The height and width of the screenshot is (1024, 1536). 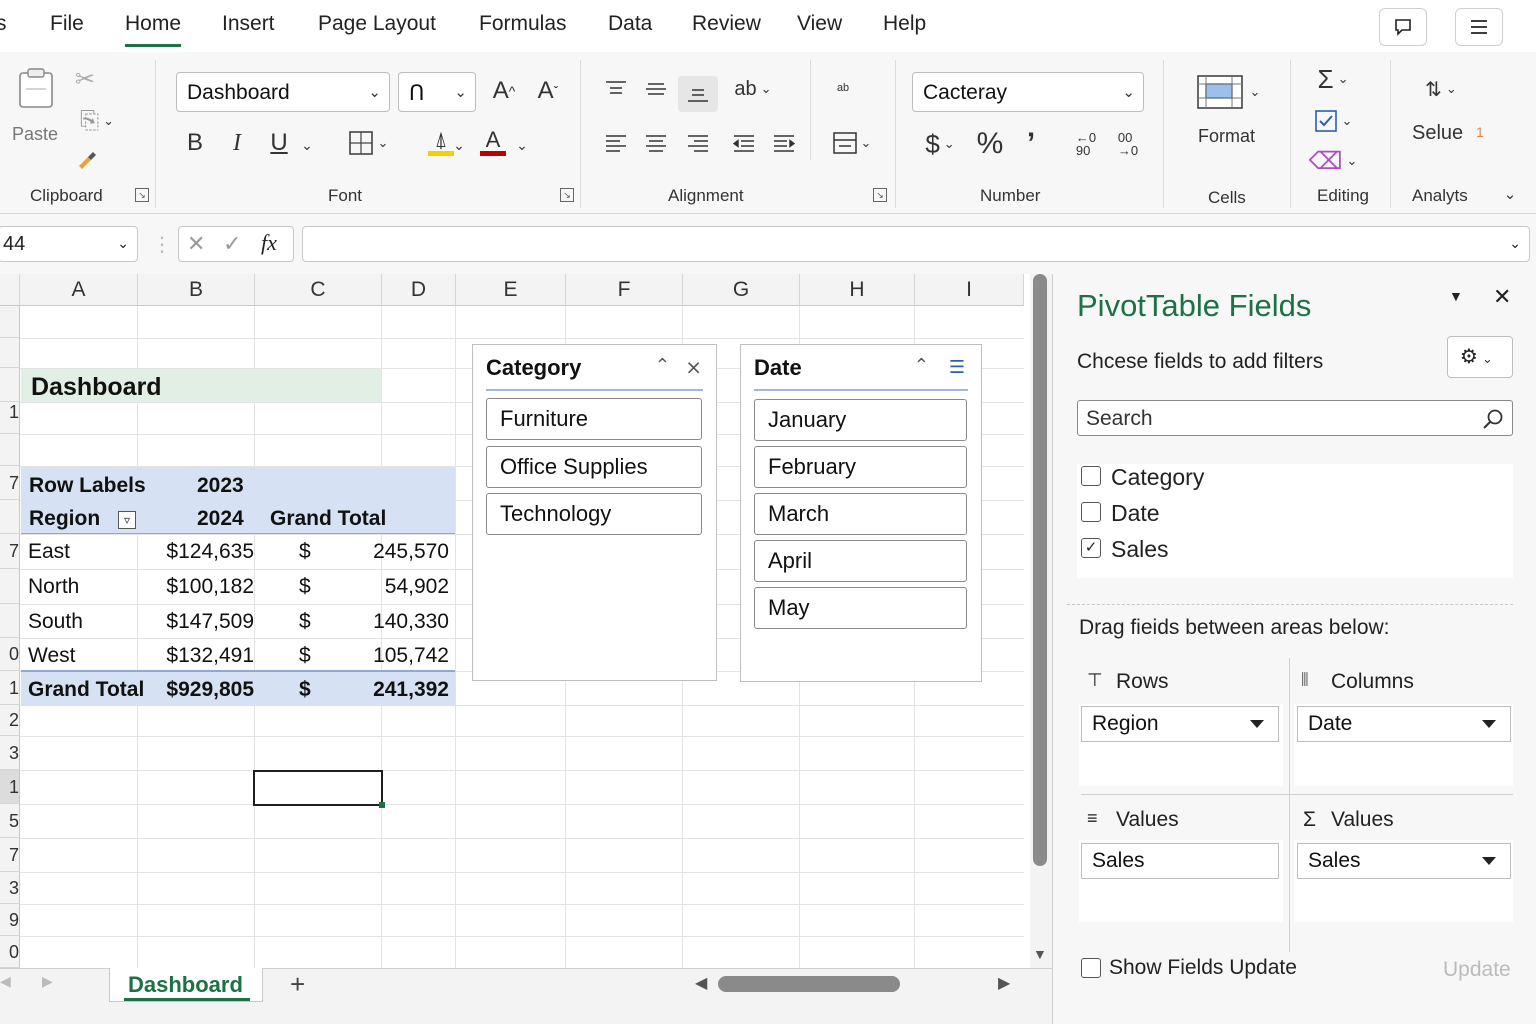 What do you see at coordinates (548, 91) in the screenshot?
I see `decrease-font-icon: Aˇ` at bounding box center [548, 91].